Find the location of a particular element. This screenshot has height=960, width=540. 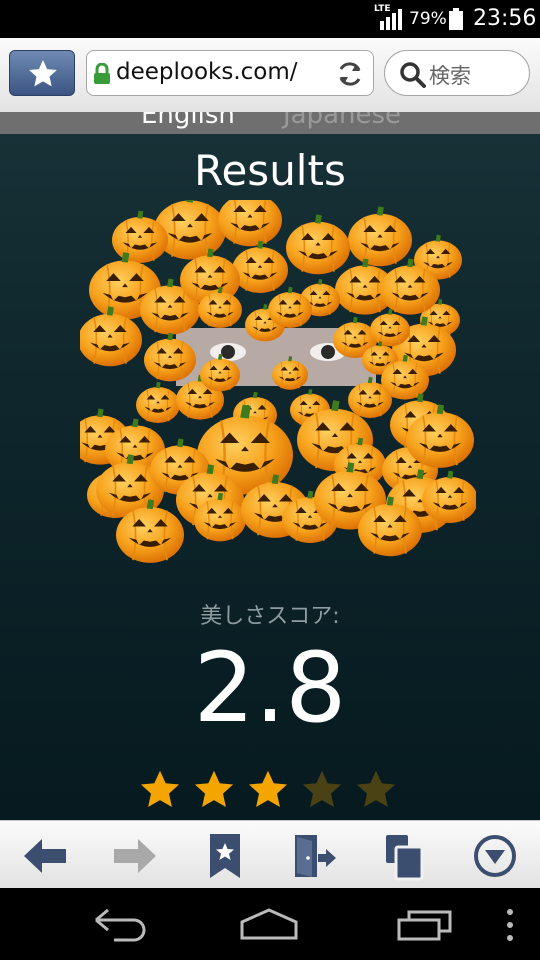

beauty-score-value: 2.8 is located at coordinates (270, 688).